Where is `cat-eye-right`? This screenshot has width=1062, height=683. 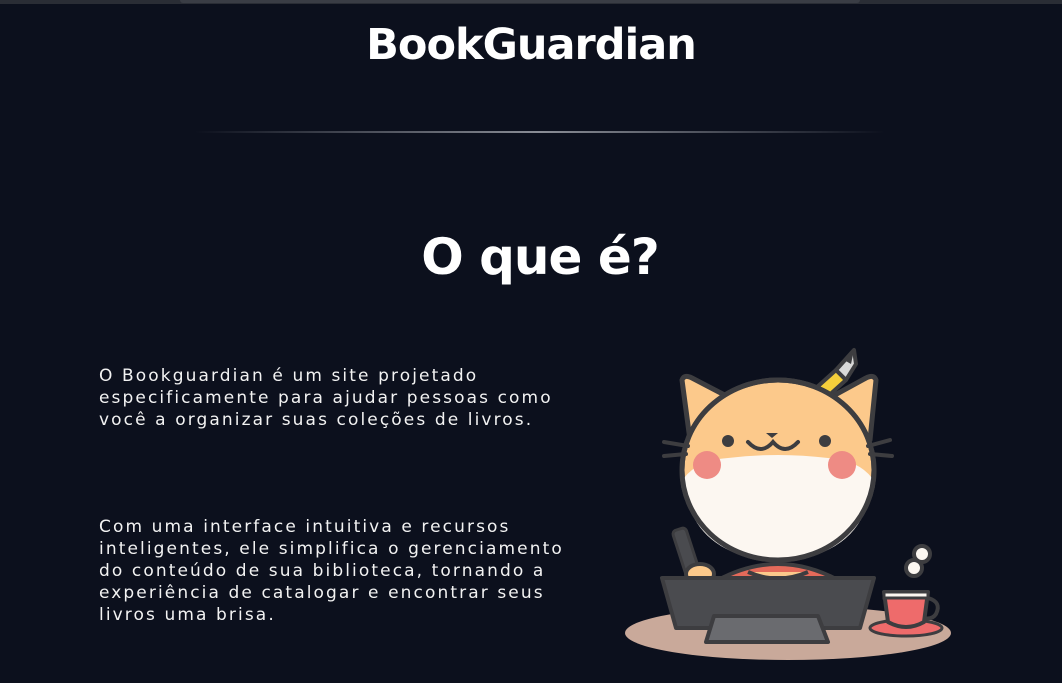
cat-eye-right is located at coordinates (825, 441).